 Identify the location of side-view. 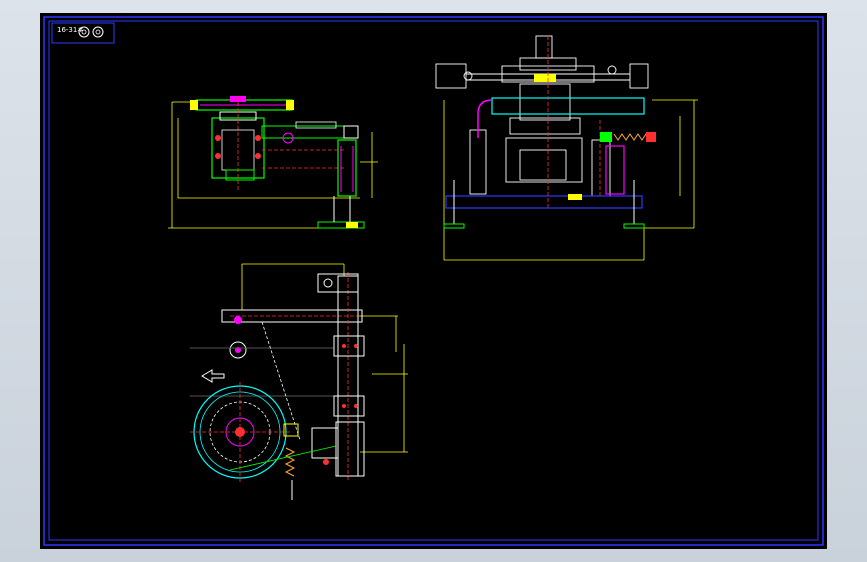
(273, 162).